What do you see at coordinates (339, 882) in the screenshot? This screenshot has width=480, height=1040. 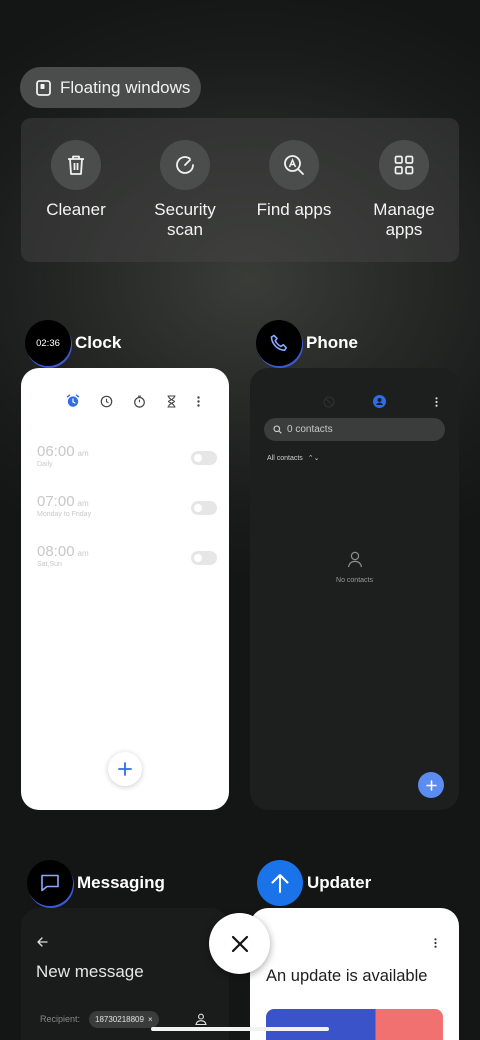 I see `updater-app-name: Updater` at bounding box center [339, 882].